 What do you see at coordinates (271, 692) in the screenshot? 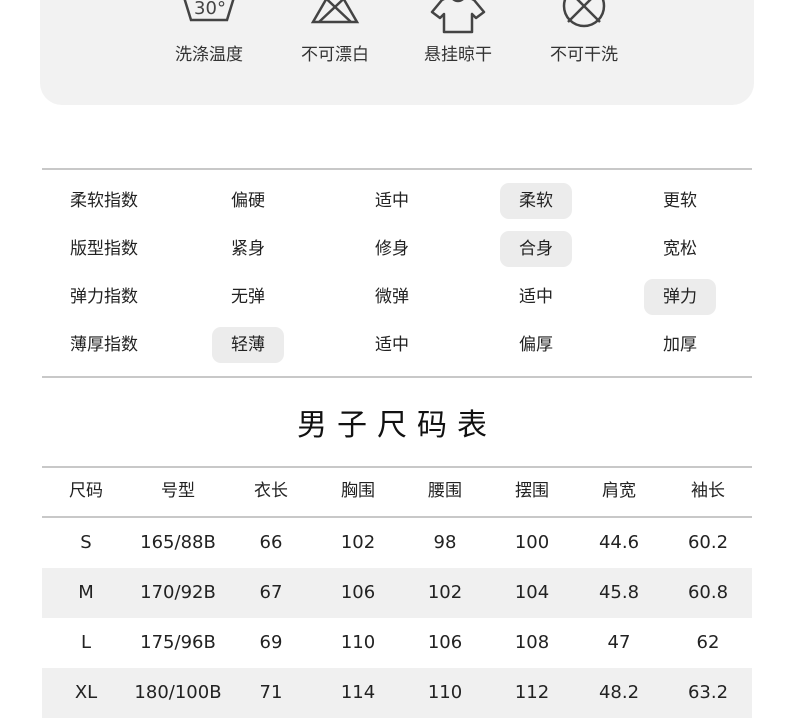
I see `table-cell: 71` at bounding box center [271, 692].